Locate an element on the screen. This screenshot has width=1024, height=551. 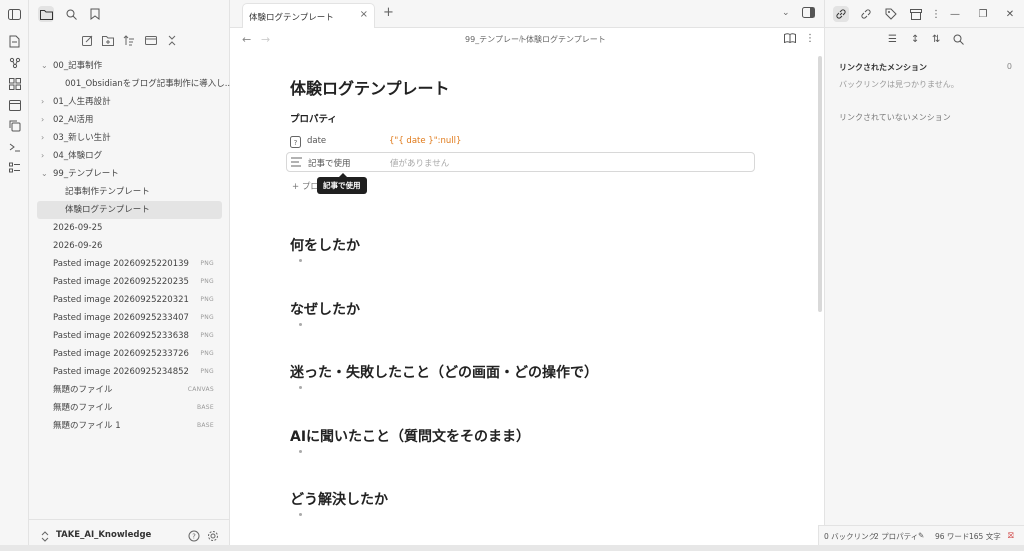
vault-name: TAKE_AI_Knowledge is located at coordinates (103, 535).